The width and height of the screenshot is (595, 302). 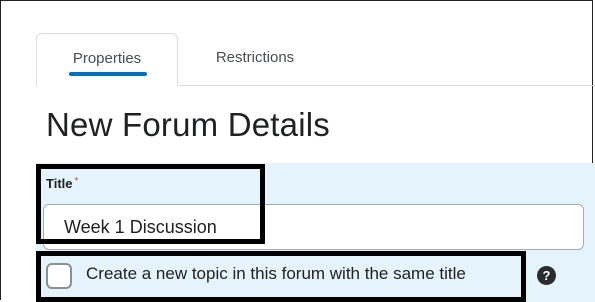 I want to click on tab-properties-label: Properties, so click(x=107, y=58).